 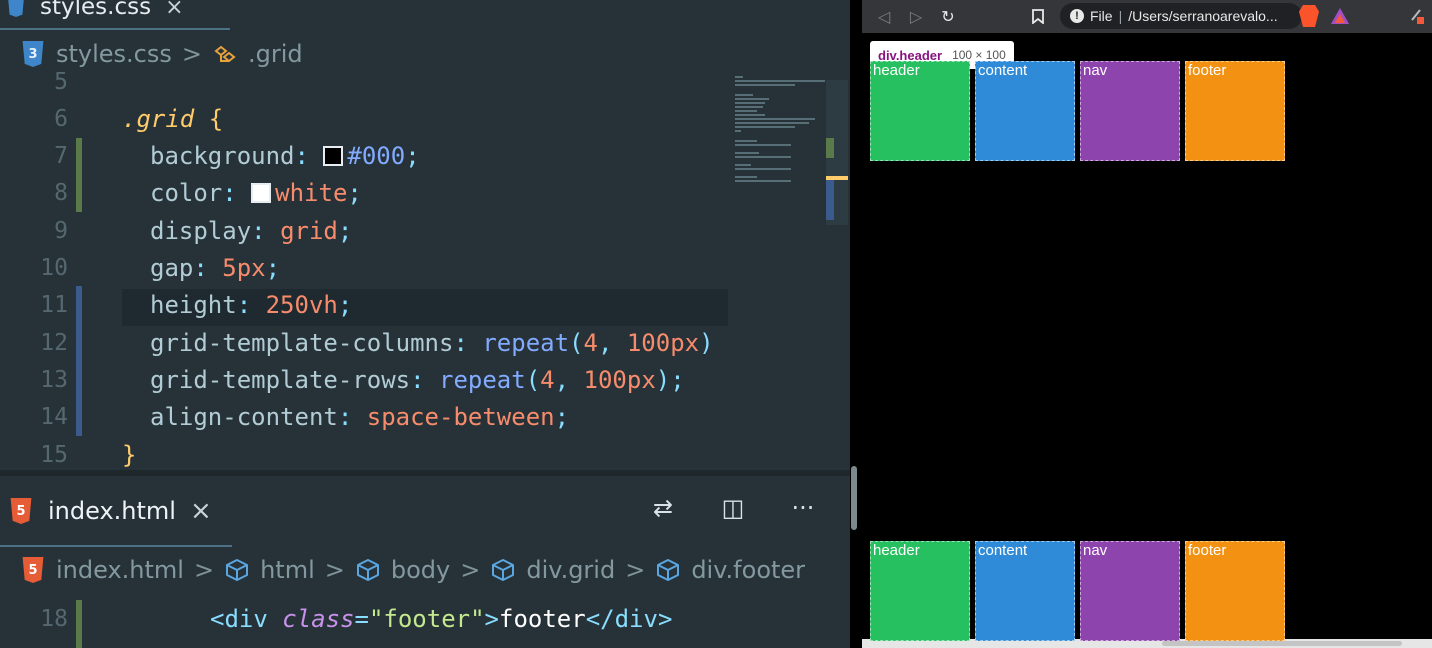 I want to click on code-token: "footer", so click(x=426, y=618).